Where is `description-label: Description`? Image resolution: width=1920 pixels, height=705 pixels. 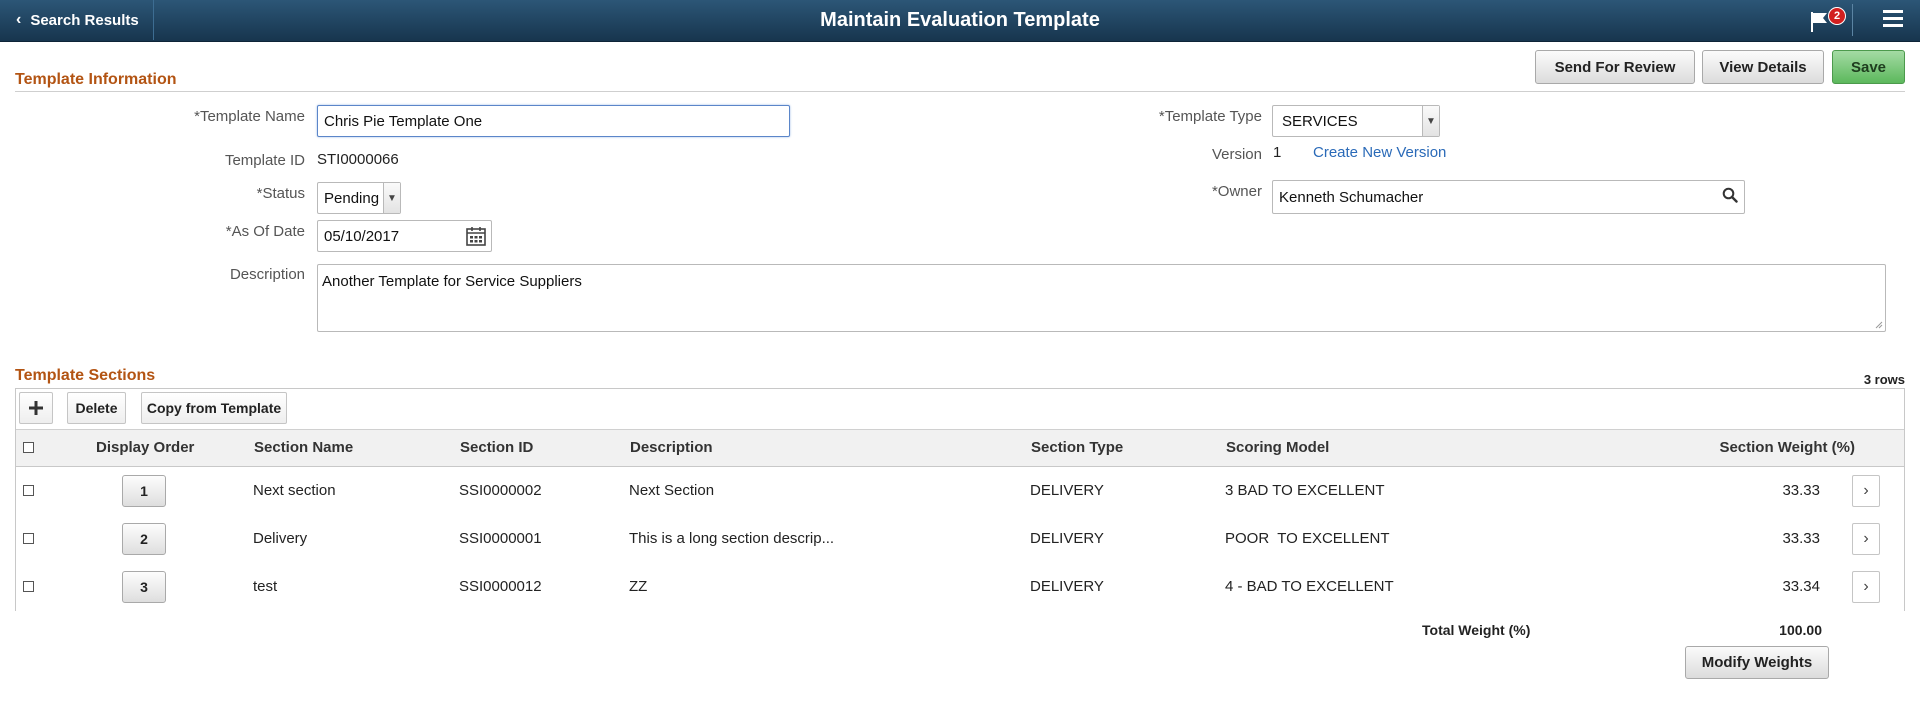 description-label: Description is located at coordinates (267, 274).